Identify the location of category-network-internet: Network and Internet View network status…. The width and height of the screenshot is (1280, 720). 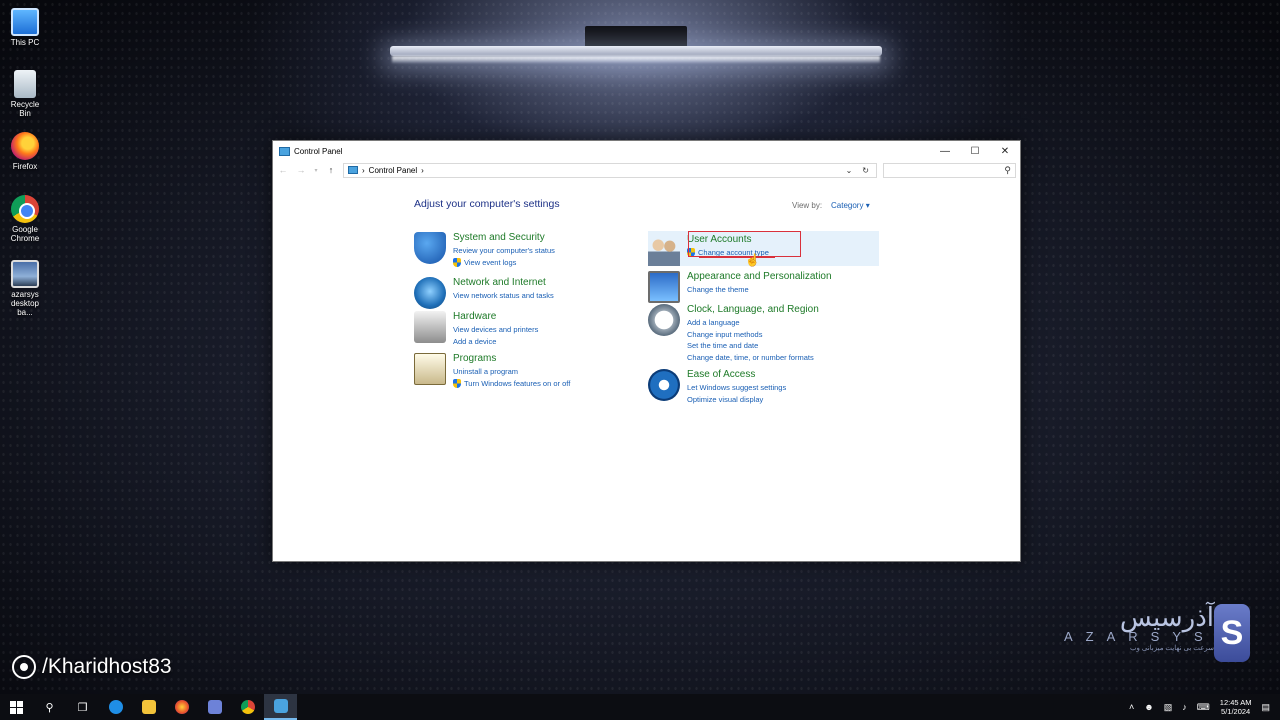
(484, 293).